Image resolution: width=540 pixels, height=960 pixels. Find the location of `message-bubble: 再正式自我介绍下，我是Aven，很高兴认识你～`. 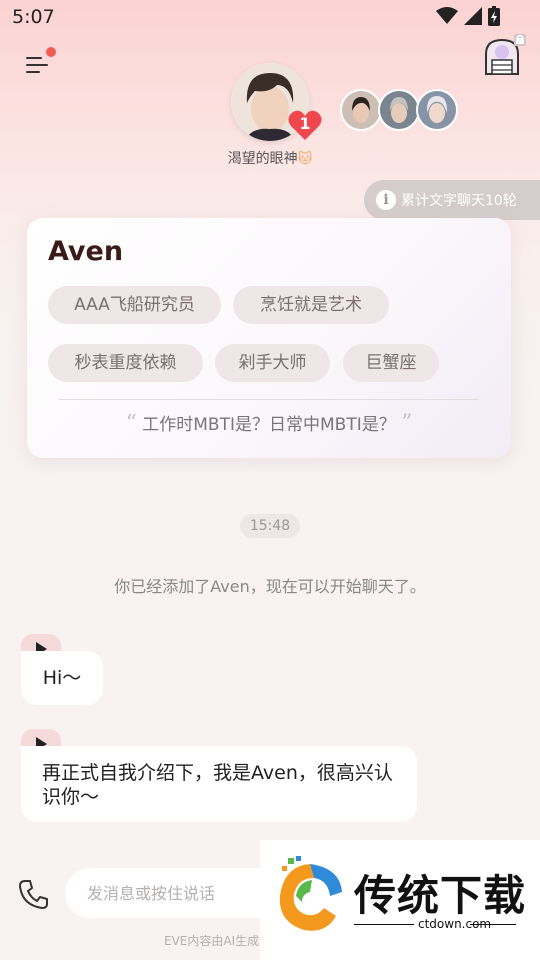

message-bubble: 再正式自我介绍下，我是Aven，很高兴认识你～ is located at coordinates (219, 784).